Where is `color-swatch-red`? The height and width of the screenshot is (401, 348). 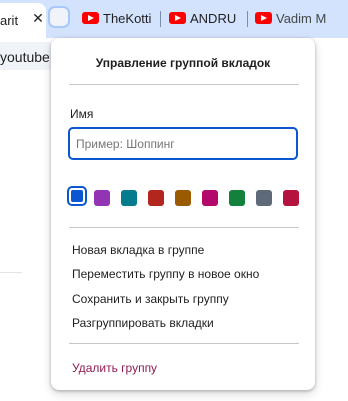
color-swatch-red is located at coordinates (156, 198).